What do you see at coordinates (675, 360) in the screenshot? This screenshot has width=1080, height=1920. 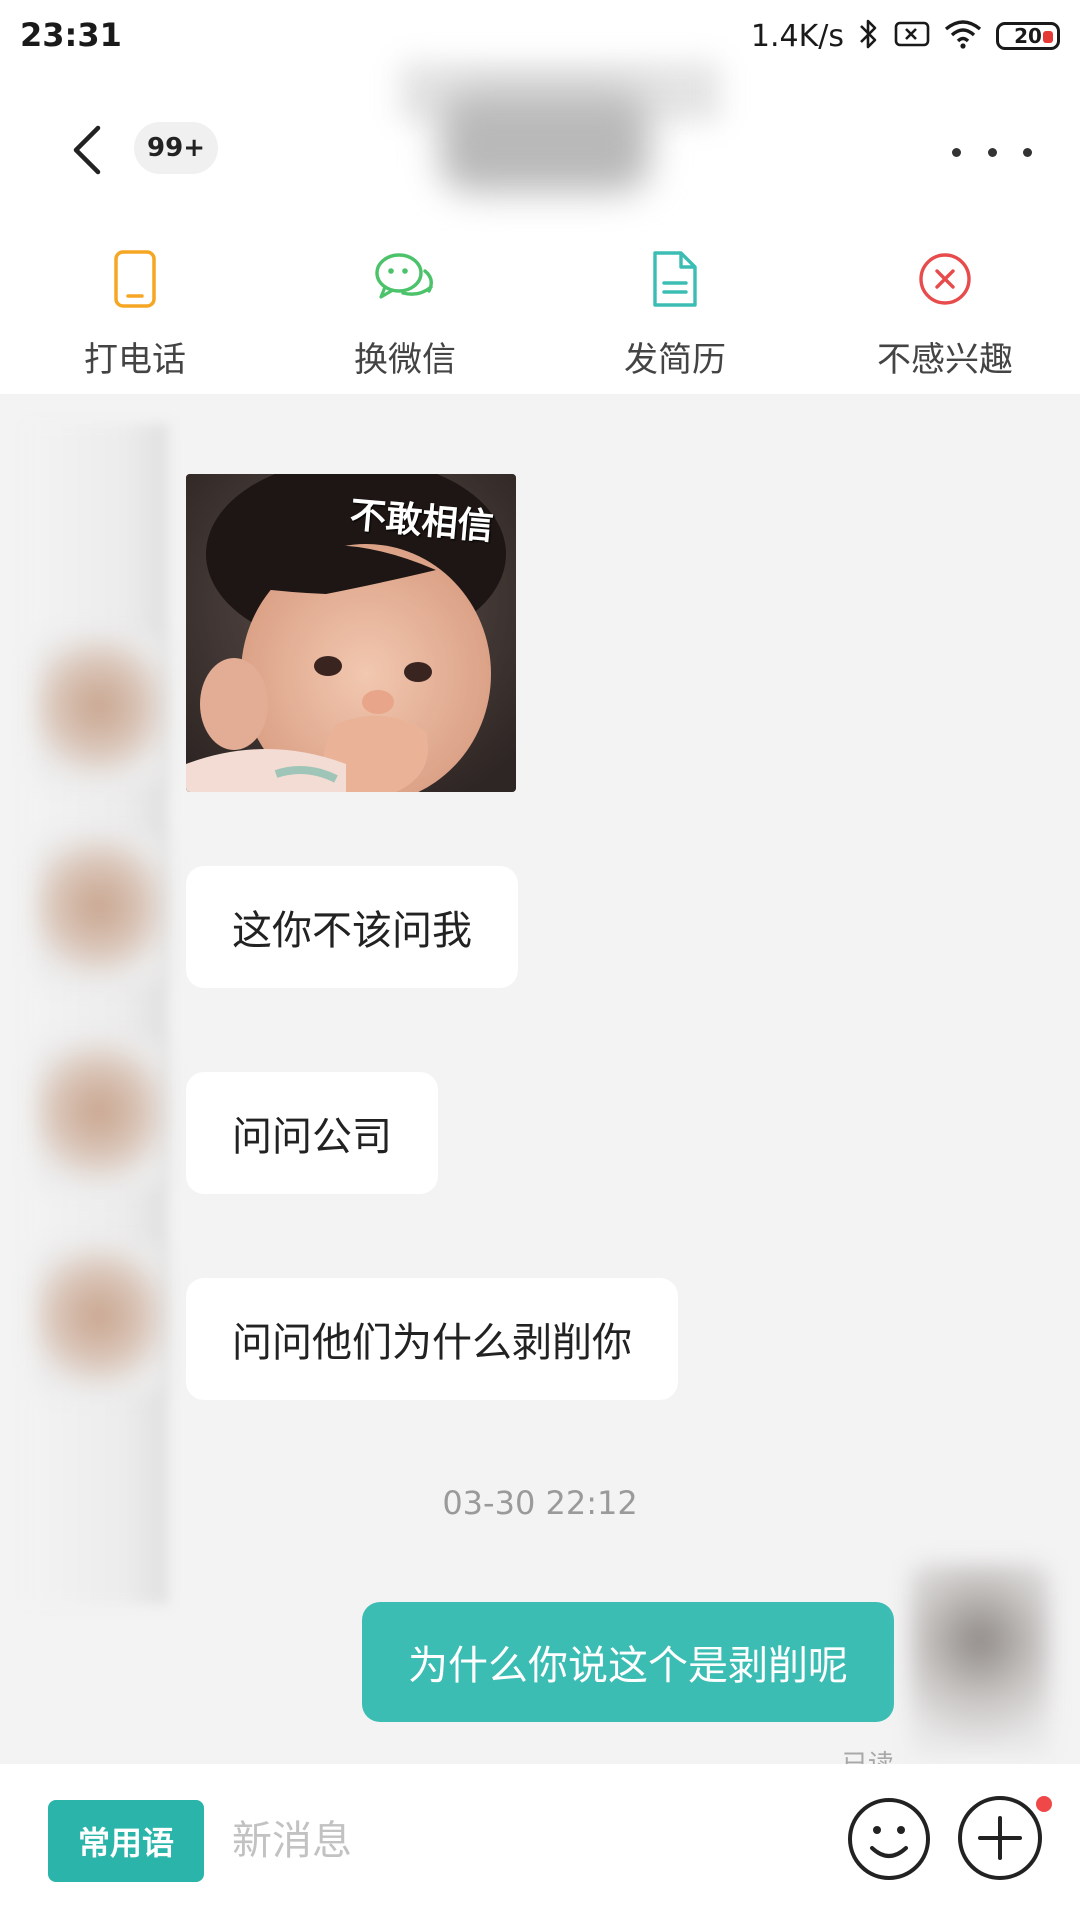 I see `send-resume-label: 发简历` at bounding box center [675, 360].